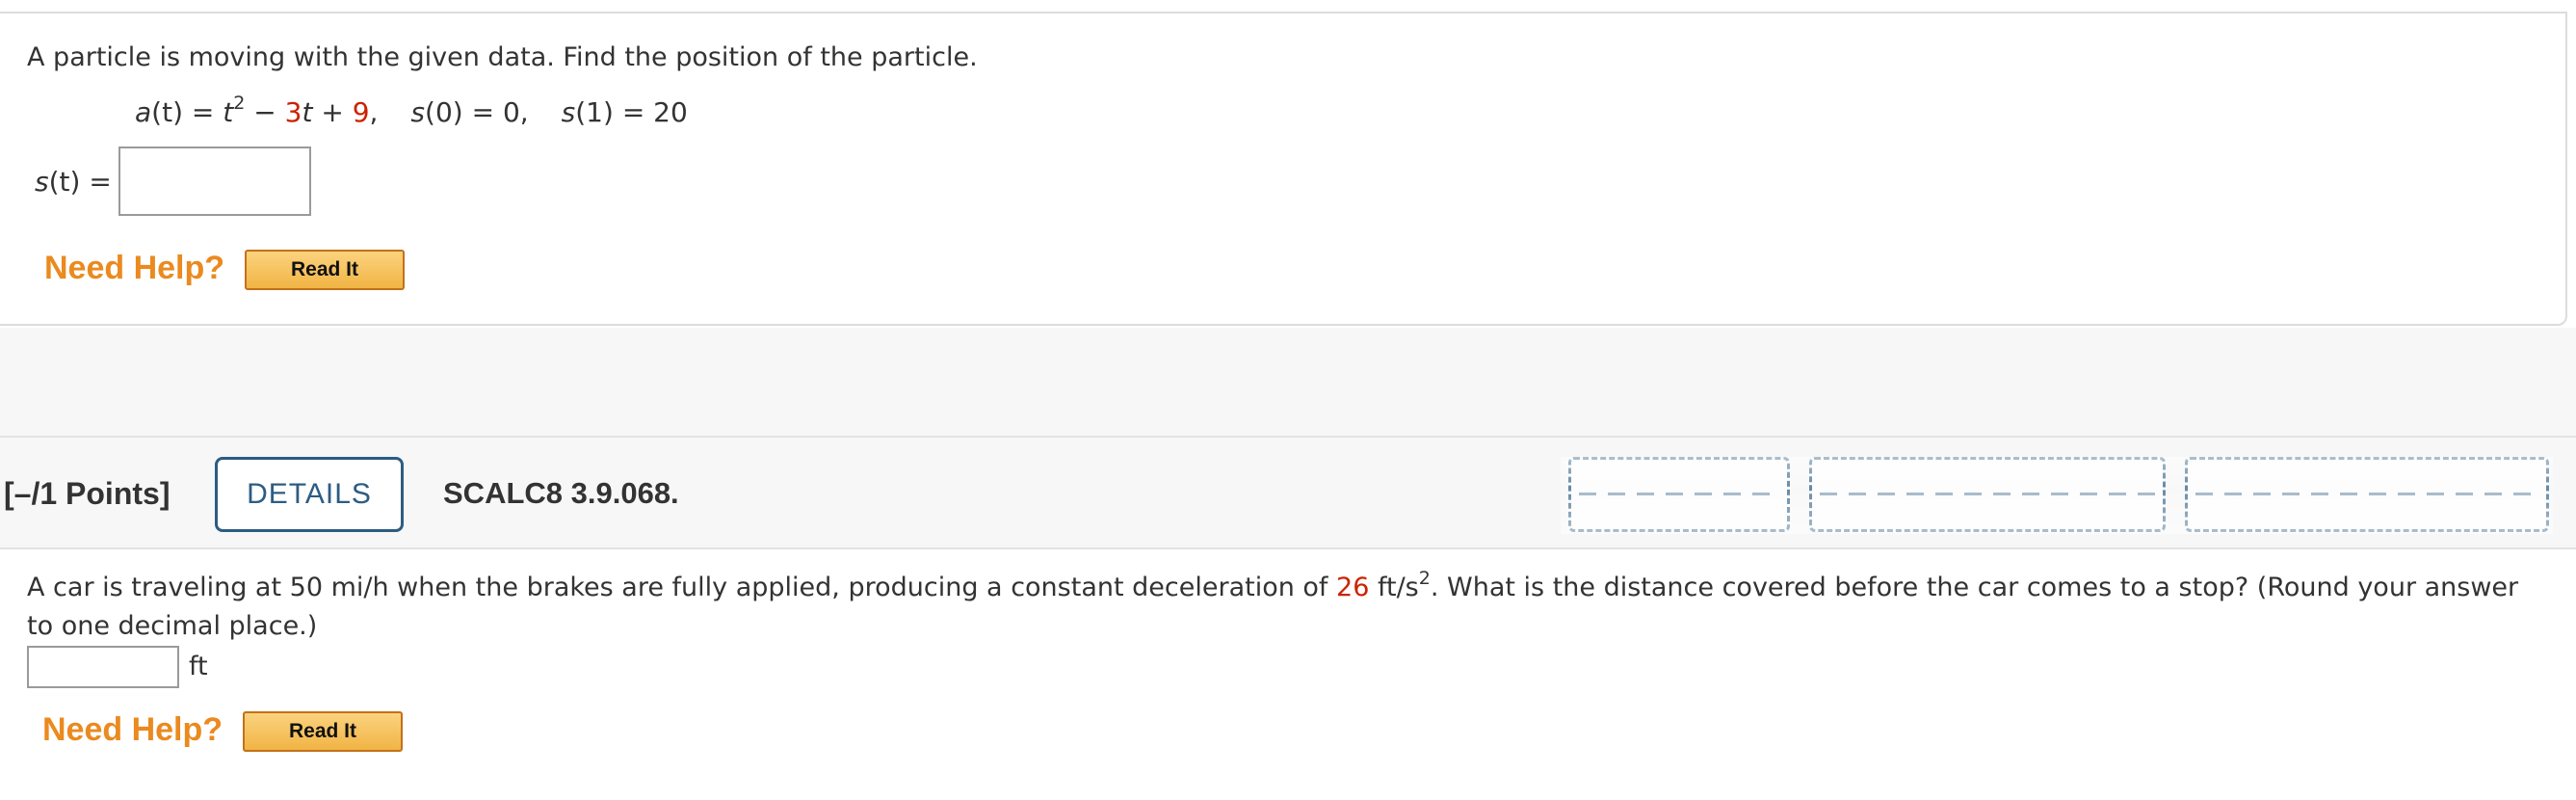 The width and height of the screenshot is (2576, 800). What do you see at coordinates (1288, 493) in the screenshot?
I see `question-2-header: [–/1 Points] DETAILS SCALC8 3.9.068.` at bounding box center [1288, 493].